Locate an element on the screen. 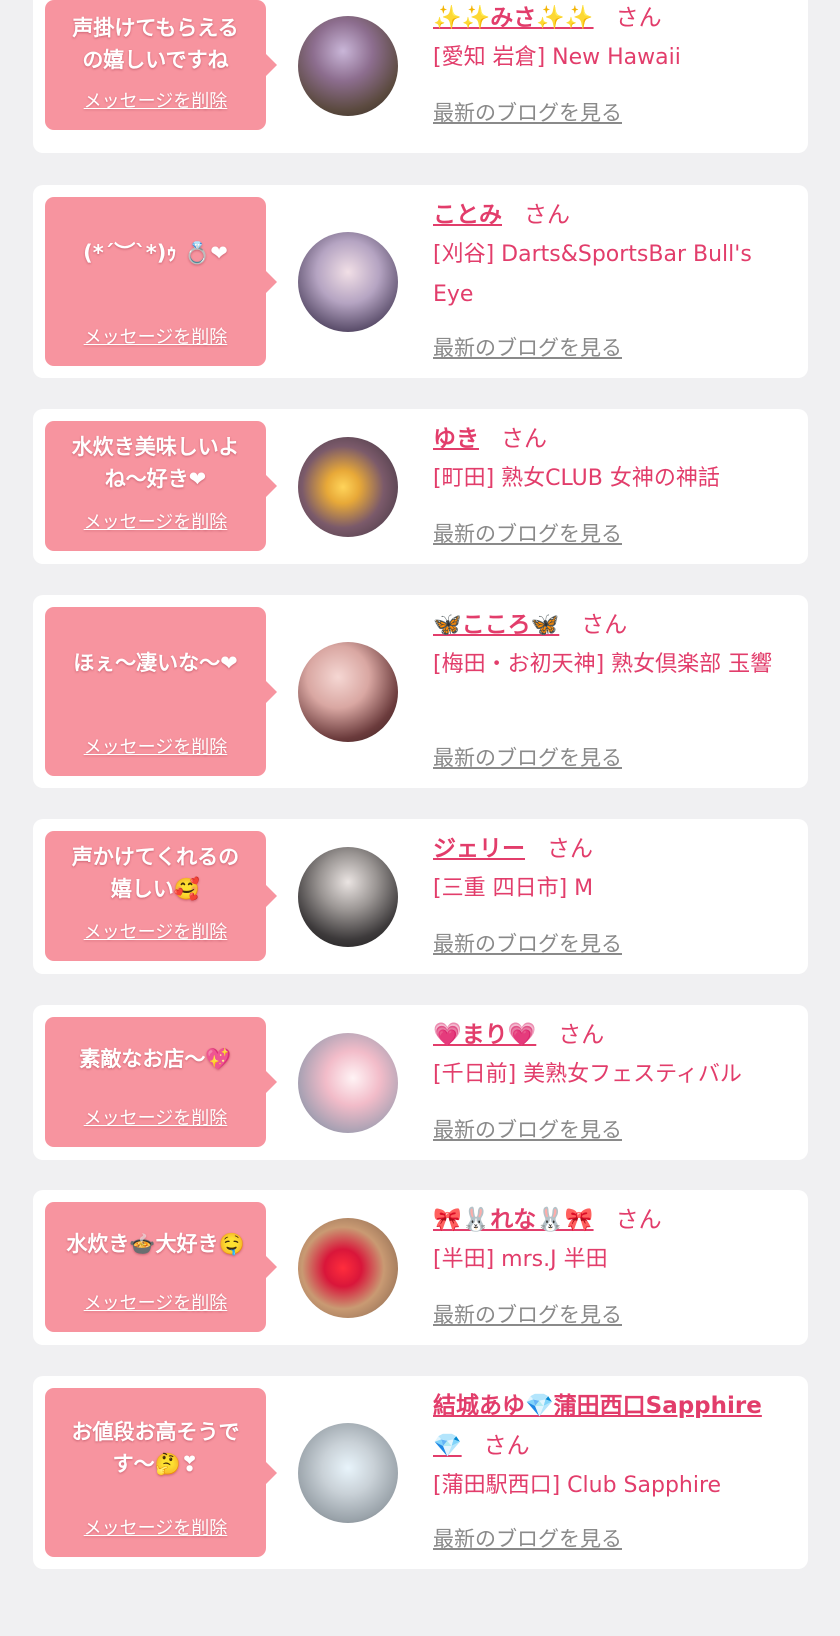 The height and width of the screenshot is (1636, 840). profile-info: ことみ さん [刈谷] Darts&SportsBar Bull's Eye is located at coordinates (613, 255).